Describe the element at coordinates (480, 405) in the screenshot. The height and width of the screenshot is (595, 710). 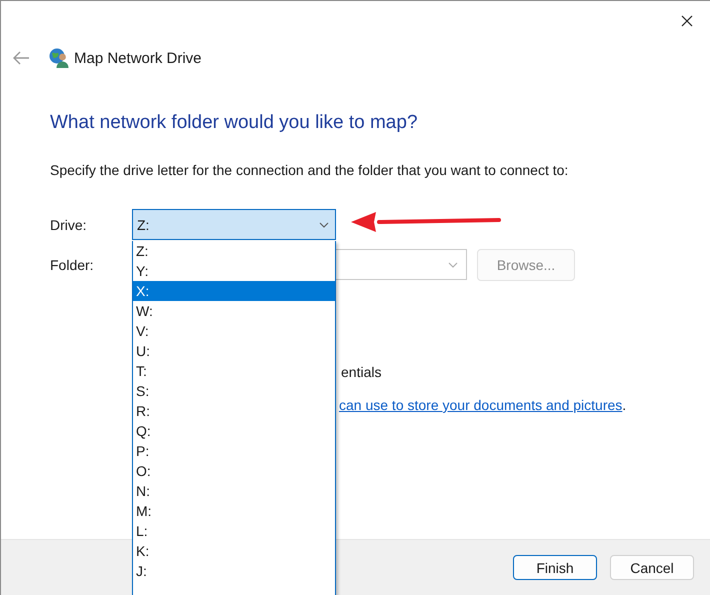
I see `library-link: can use to store your documents and pictures` at that location.